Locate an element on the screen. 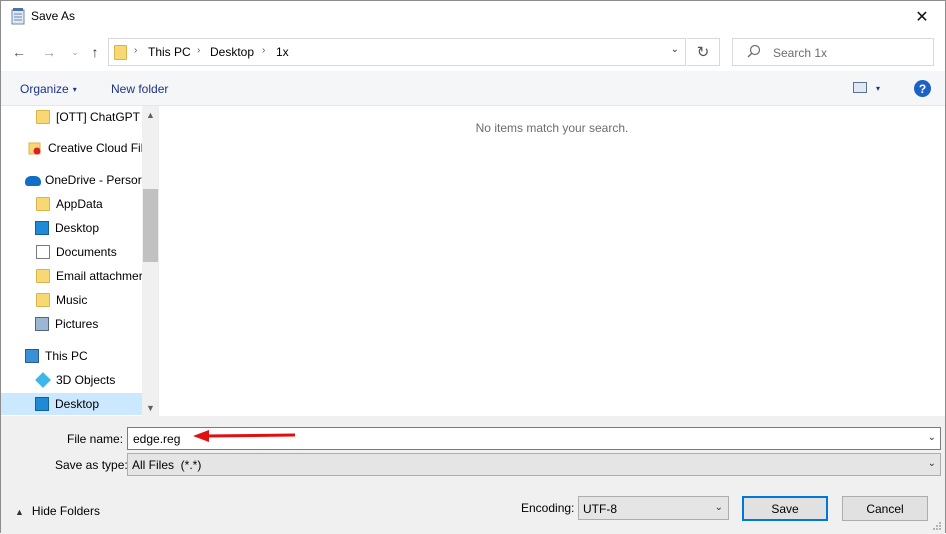 The height and width of the screenshot is (534, 946). file-name-value: edge.reg is located at coordinates (157, 439).